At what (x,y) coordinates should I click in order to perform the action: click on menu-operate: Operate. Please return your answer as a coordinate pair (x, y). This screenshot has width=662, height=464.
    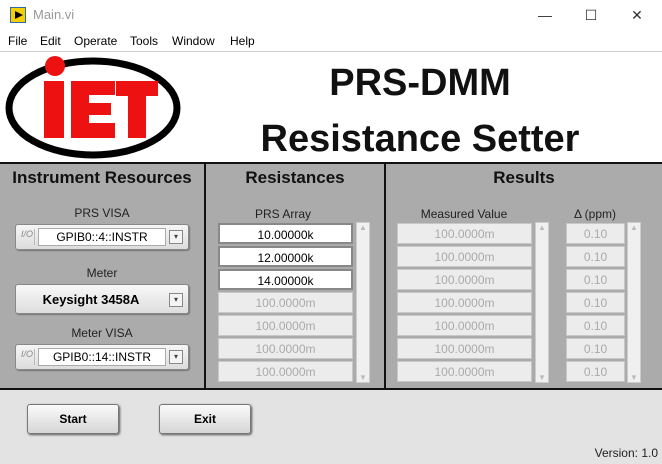
    Looking at the image, I should click on (95, 41).